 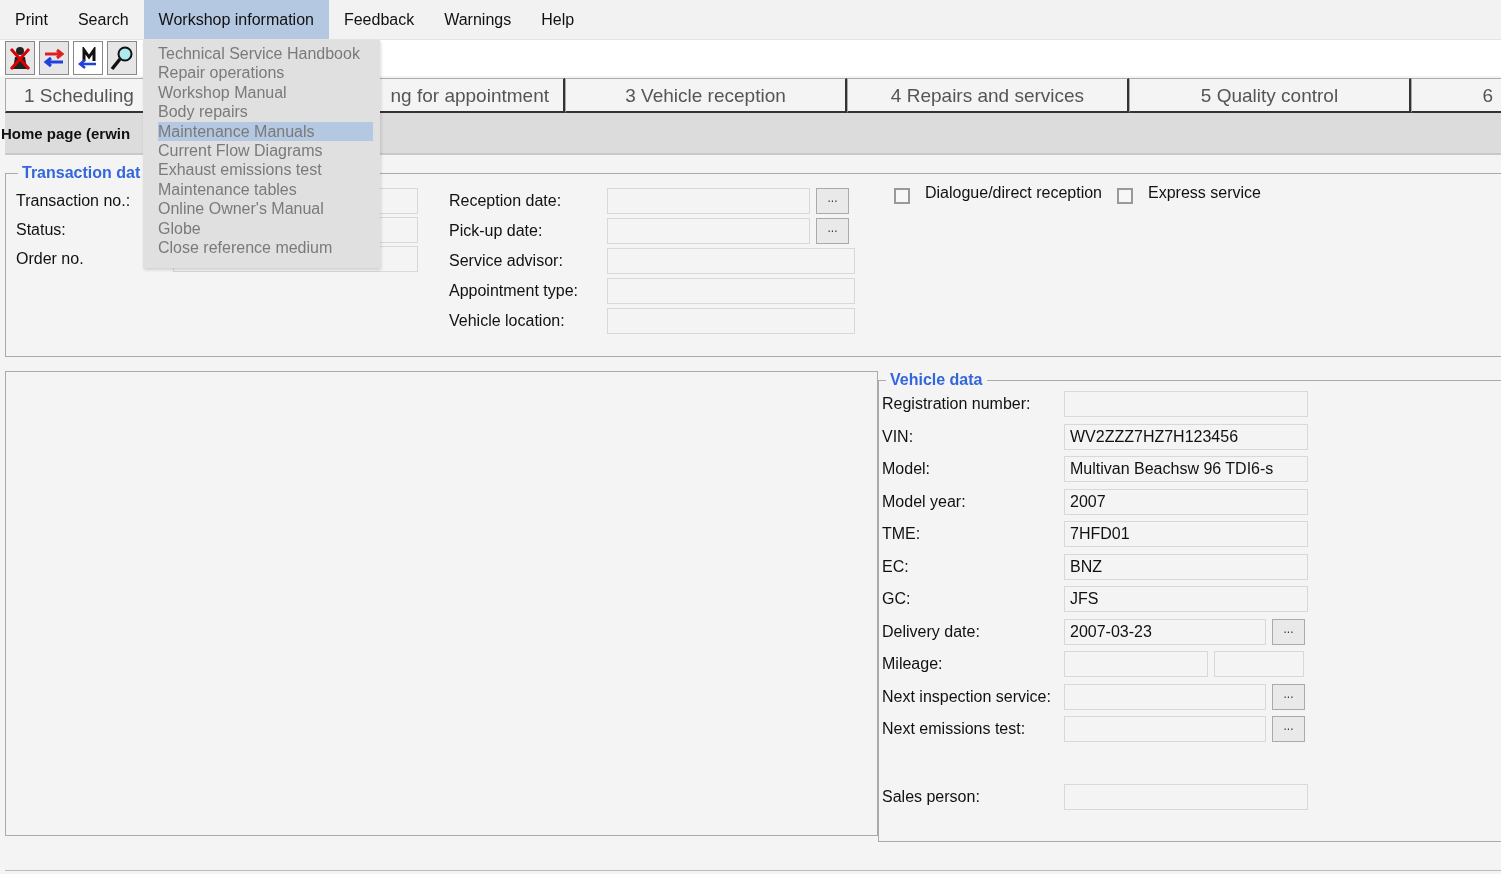 What do you see at coordinates (967, 696) in the screenshot?
I see `field-label: Next inspection service:` at bounding box center [967, 696].